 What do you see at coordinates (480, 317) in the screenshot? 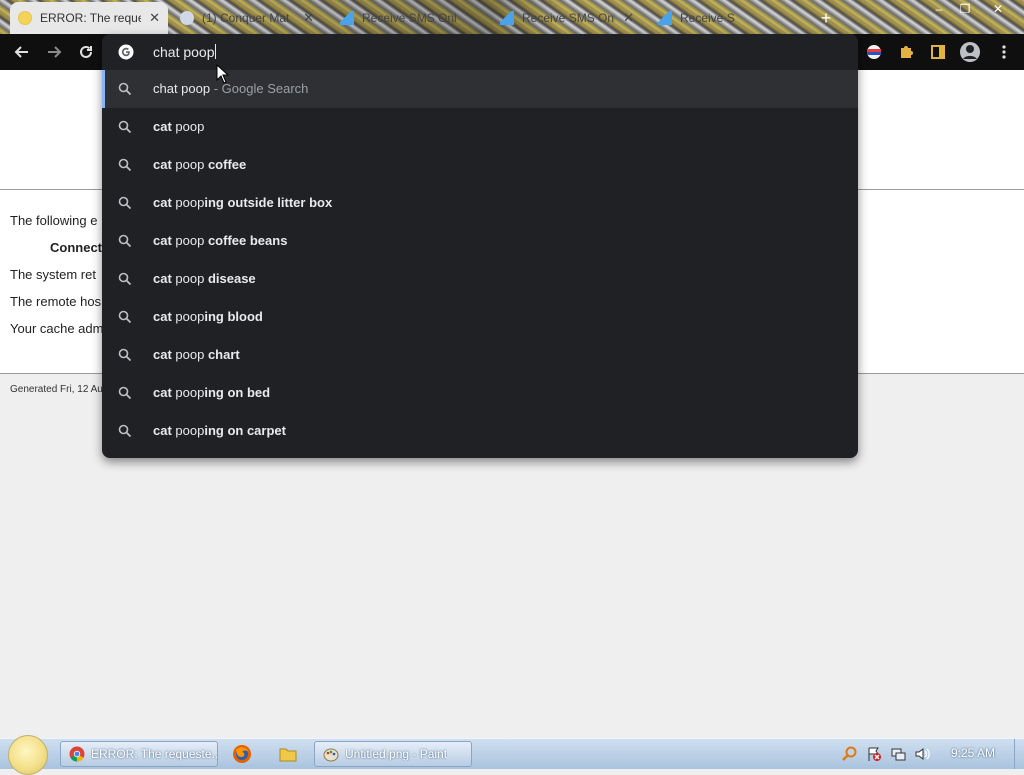
I see `suggestion-row: cat pooping blood` at bounding box center [480, 317].